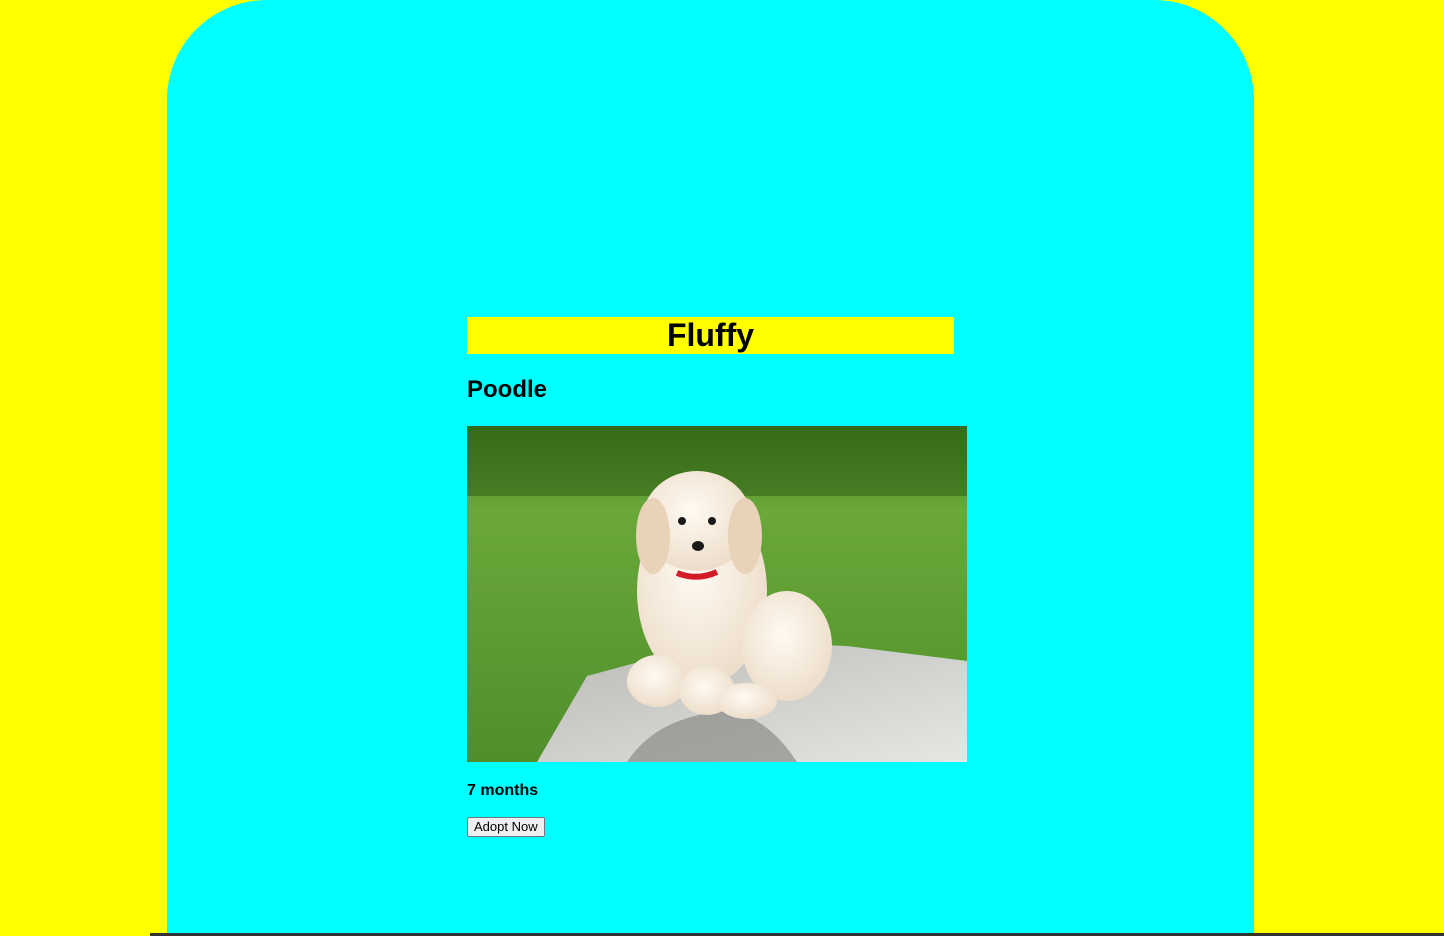 The image size is (1444, 936). I want to click on pet-name: Fluffy, so click(710, 335).